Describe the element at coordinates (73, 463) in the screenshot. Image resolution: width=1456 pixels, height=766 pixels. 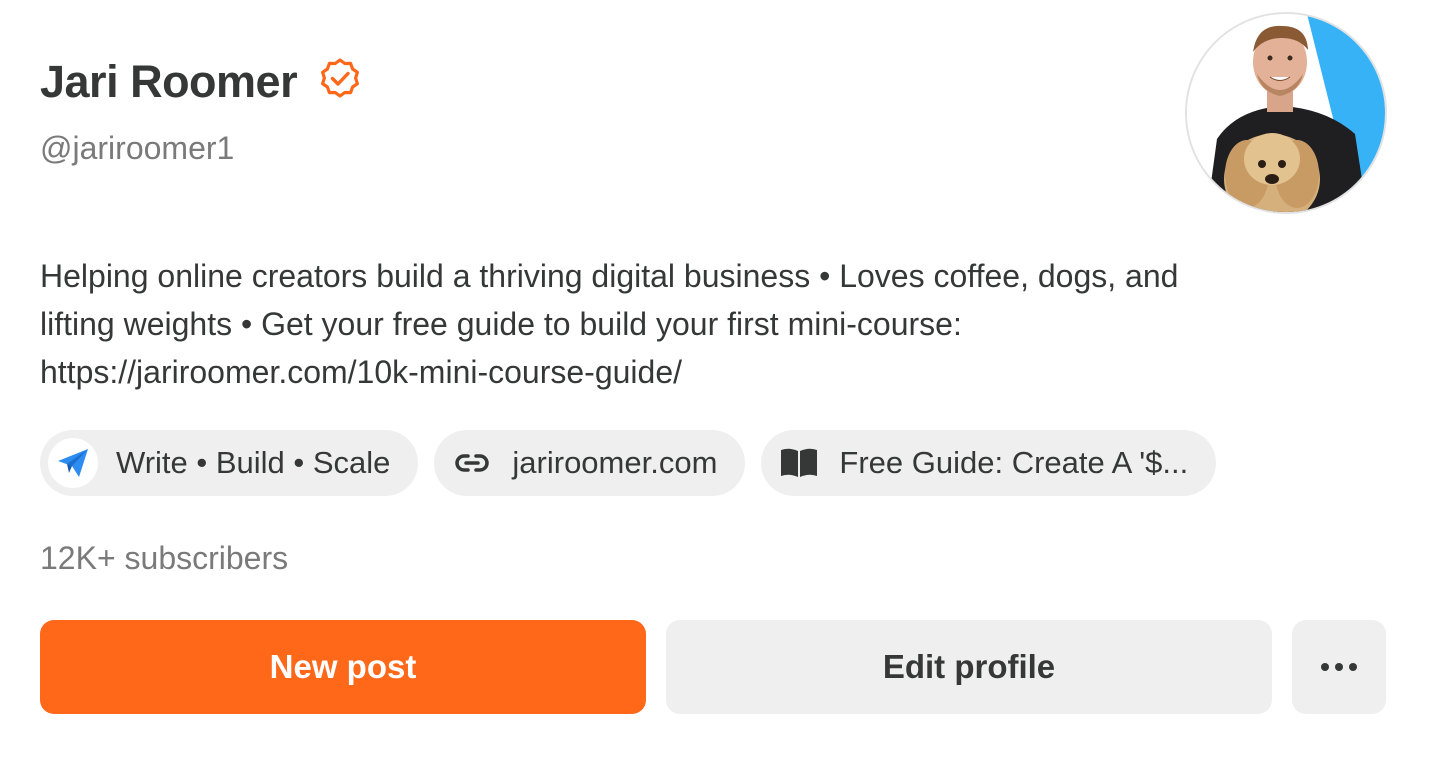
I see `paper-plane-icon` at that location.